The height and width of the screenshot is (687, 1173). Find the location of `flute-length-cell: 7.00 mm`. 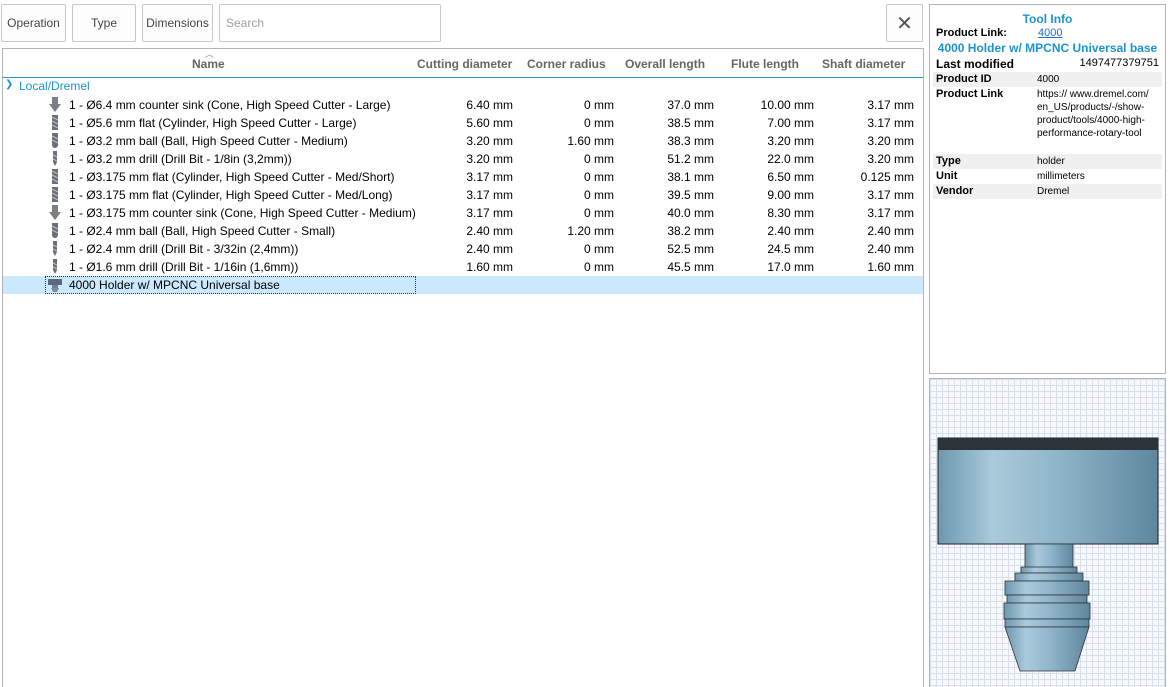

flute-length-cell: 7.00 mm is located at coordinates (790, 123).